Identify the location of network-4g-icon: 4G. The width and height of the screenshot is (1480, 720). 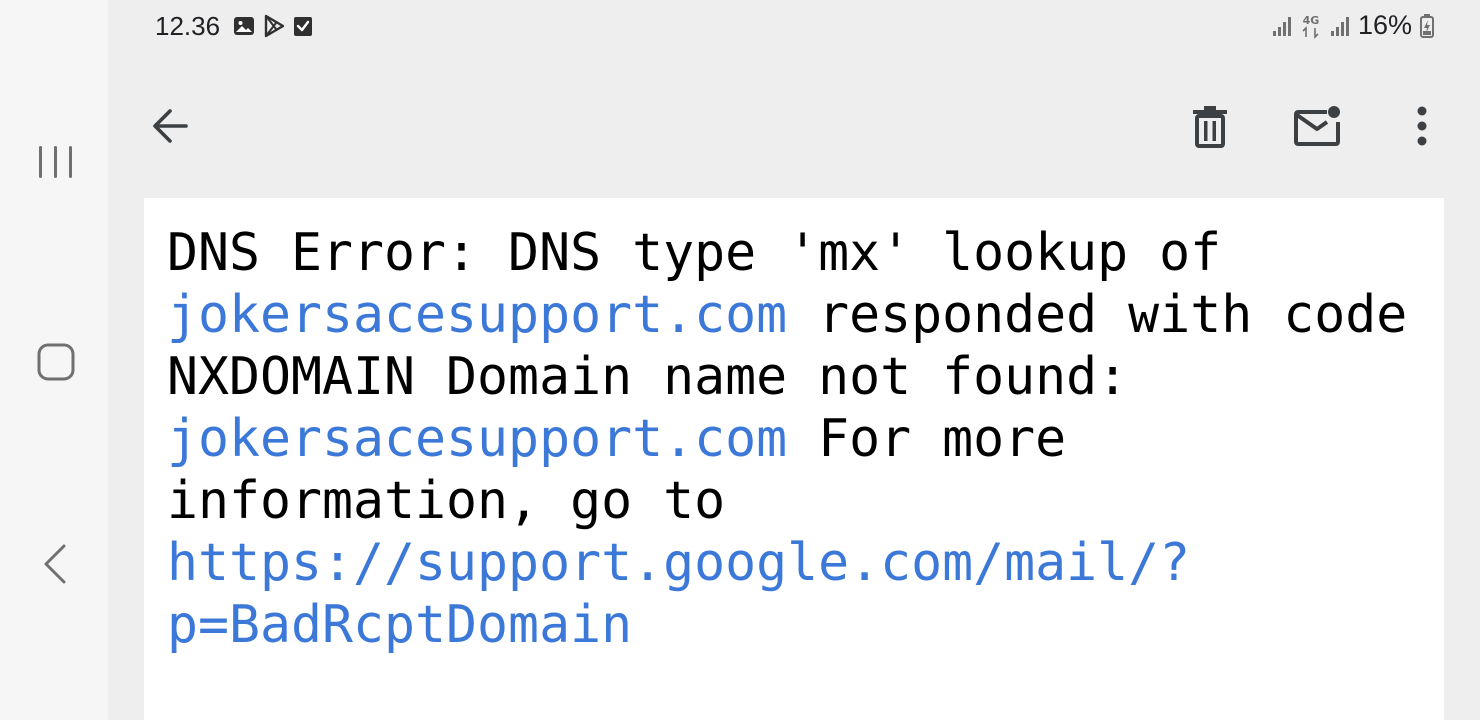
(1311, 26).